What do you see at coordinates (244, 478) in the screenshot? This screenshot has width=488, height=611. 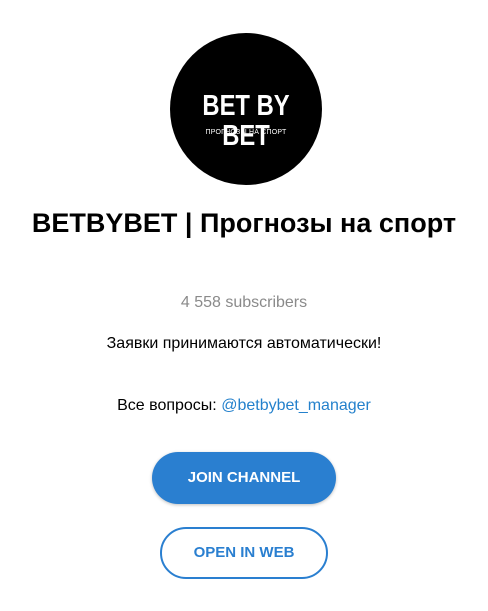 I see `join-channel-button: JOIN CHANNEL` at bounding box center [244, 478].